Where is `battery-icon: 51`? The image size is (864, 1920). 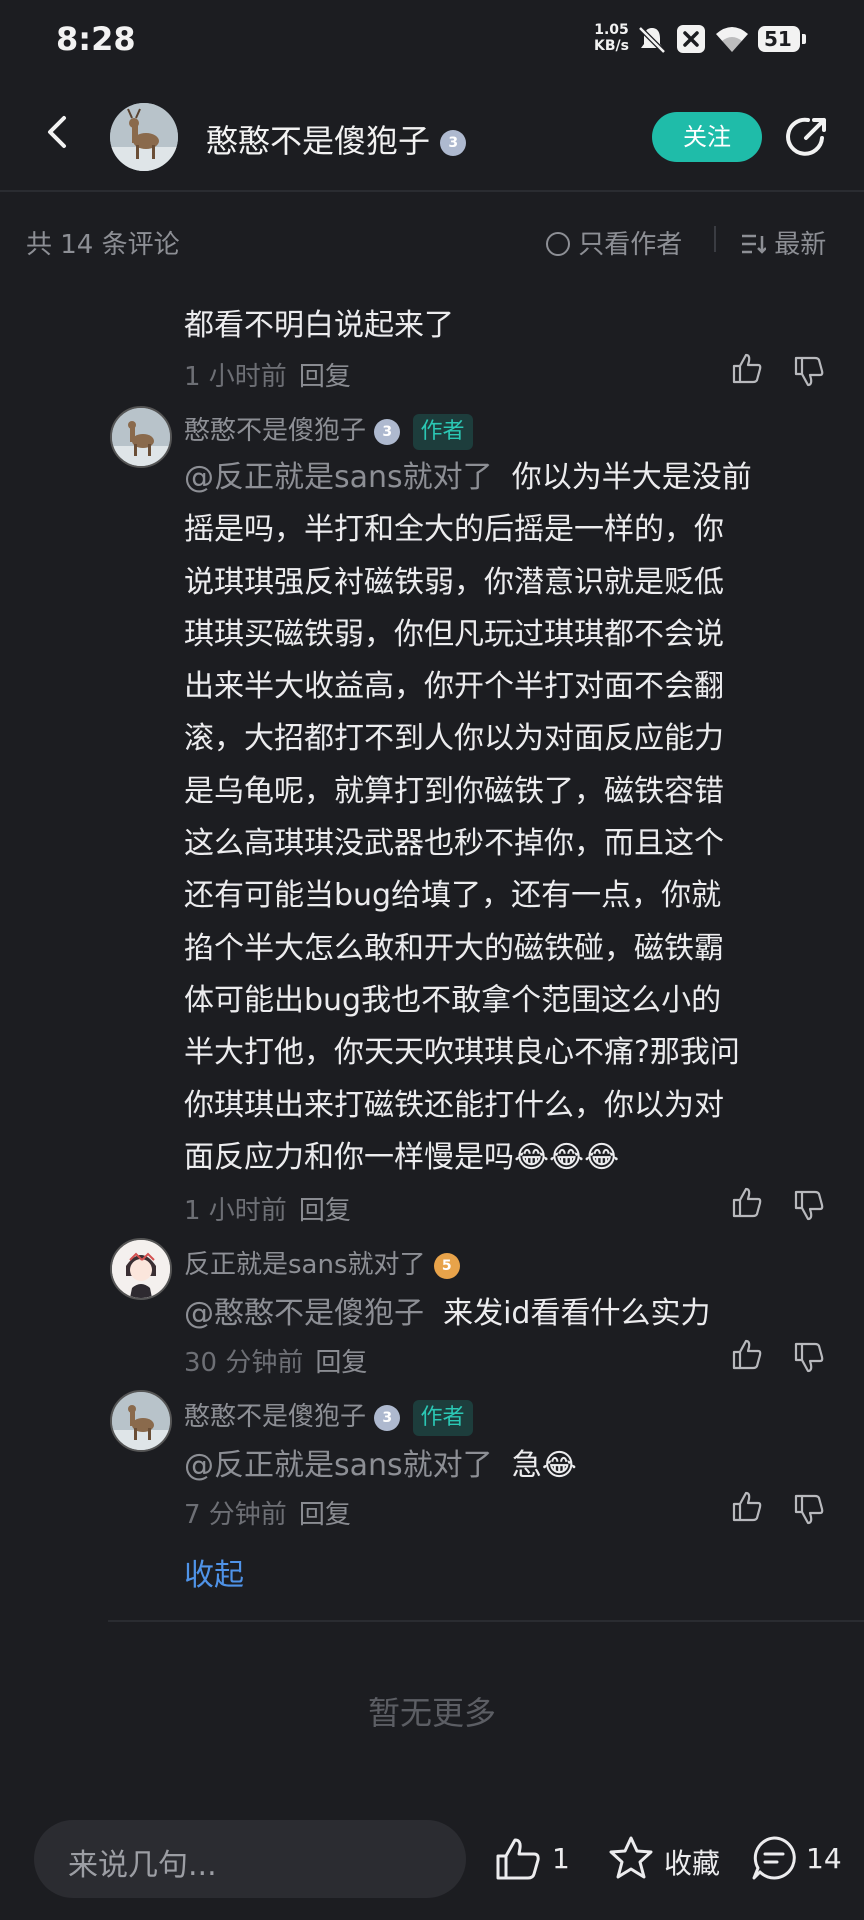 battery-icon: 51 is located at coordinates (779, 39).